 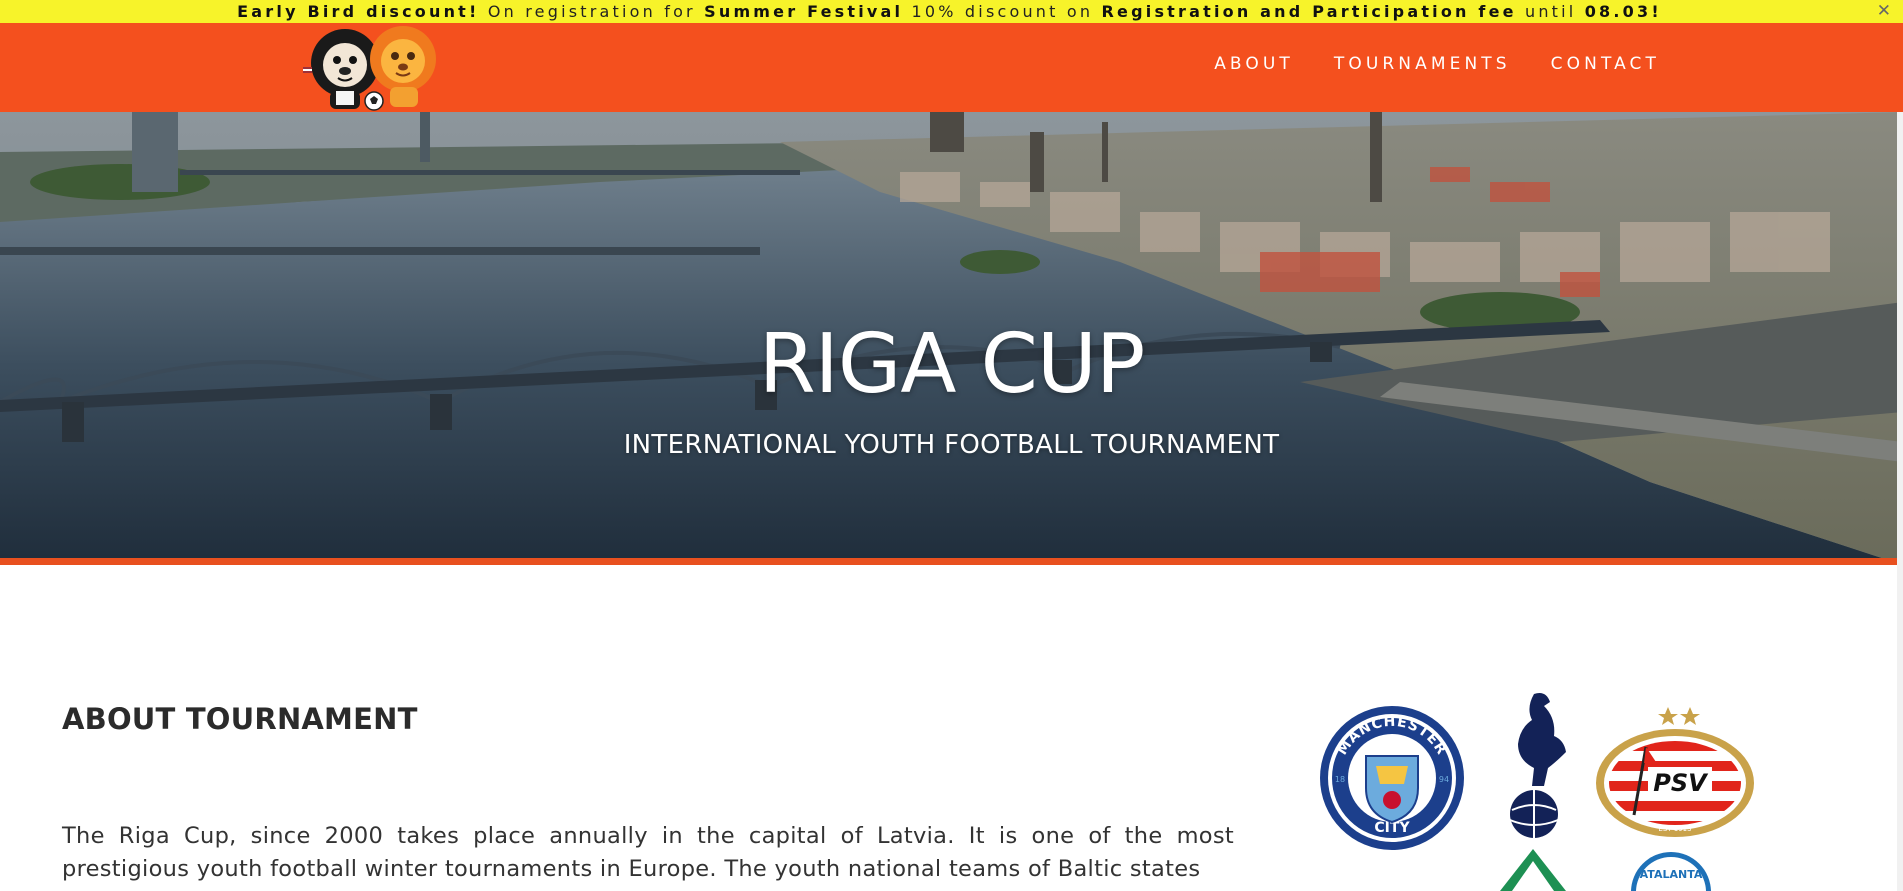 I want to click on promo-festival: Summer Festival, so click(x=804, y=11).